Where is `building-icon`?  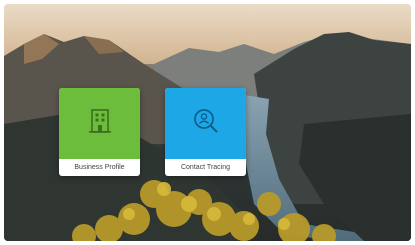
building-icon is located at coordinates (100, 123).